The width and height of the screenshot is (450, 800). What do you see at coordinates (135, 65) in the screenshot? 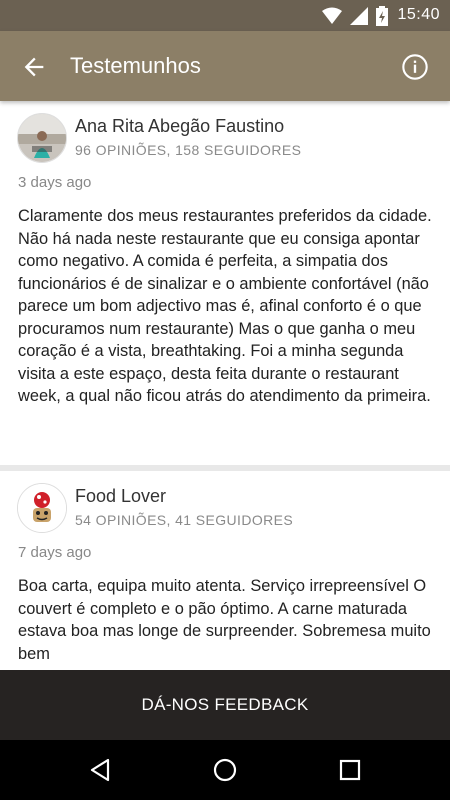
I see `page-title: Testemunhos` at bounding box center [135, 65].